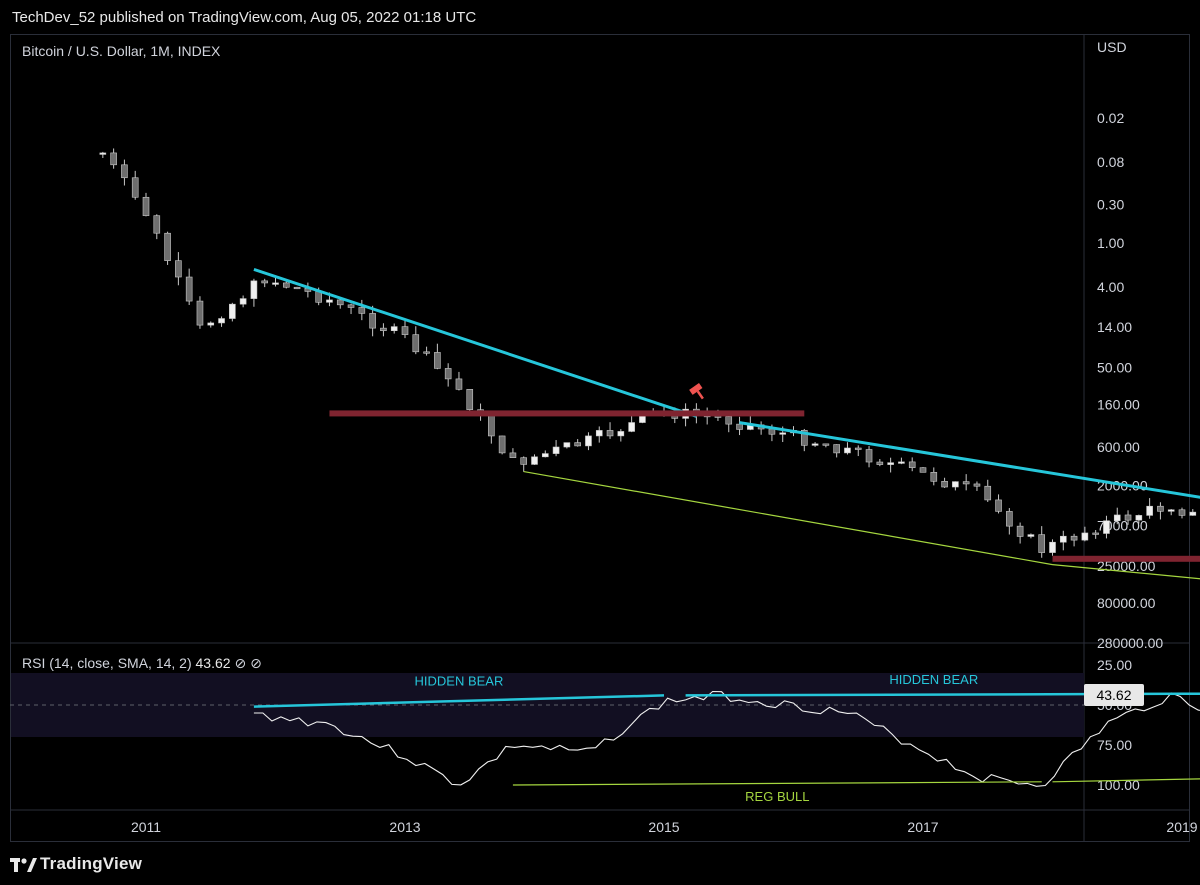  I want to click on time-tick-label: 2017, so click(922, 827).